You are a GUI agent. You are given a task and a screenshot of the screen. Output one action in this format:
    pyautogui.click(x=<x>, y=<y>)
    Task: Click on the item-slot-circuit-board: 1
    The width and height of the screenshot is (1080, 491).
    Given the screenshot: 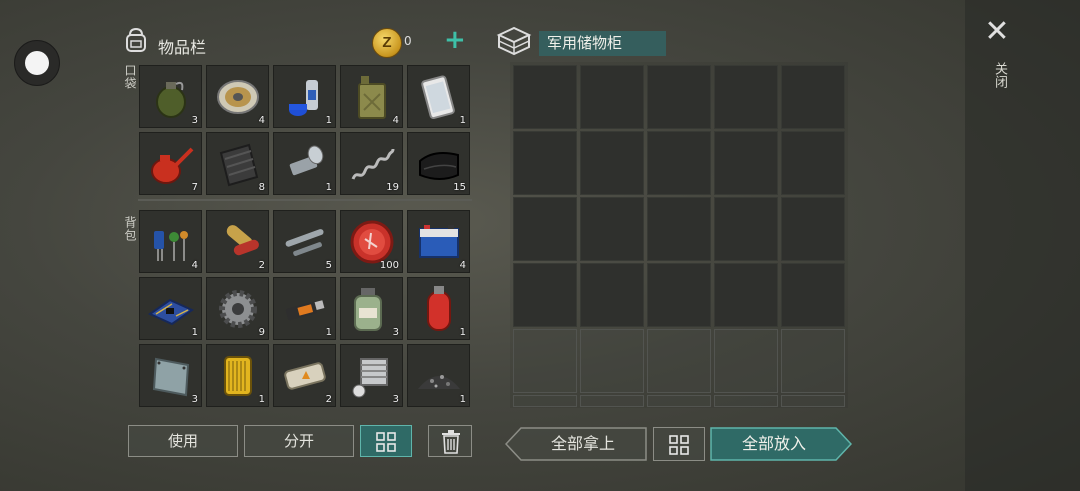 What is the action you would take?
    pyautogui.click(x=170, y=308)
    